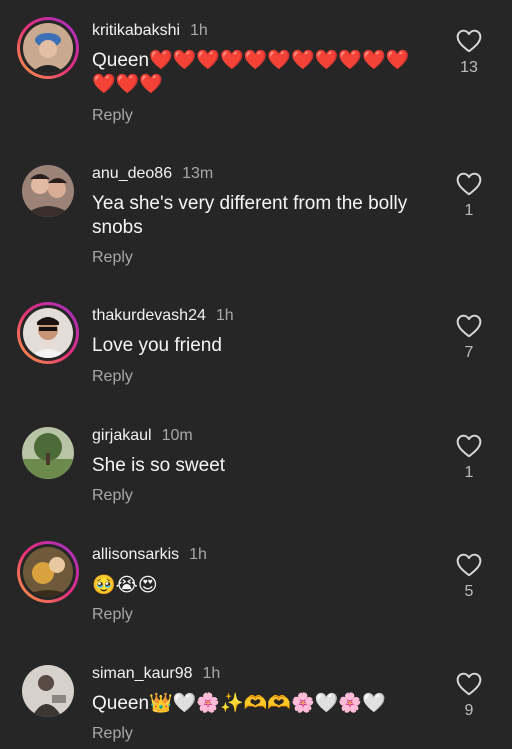  I want to click on username: thakurdevash24, so click(149, 315).